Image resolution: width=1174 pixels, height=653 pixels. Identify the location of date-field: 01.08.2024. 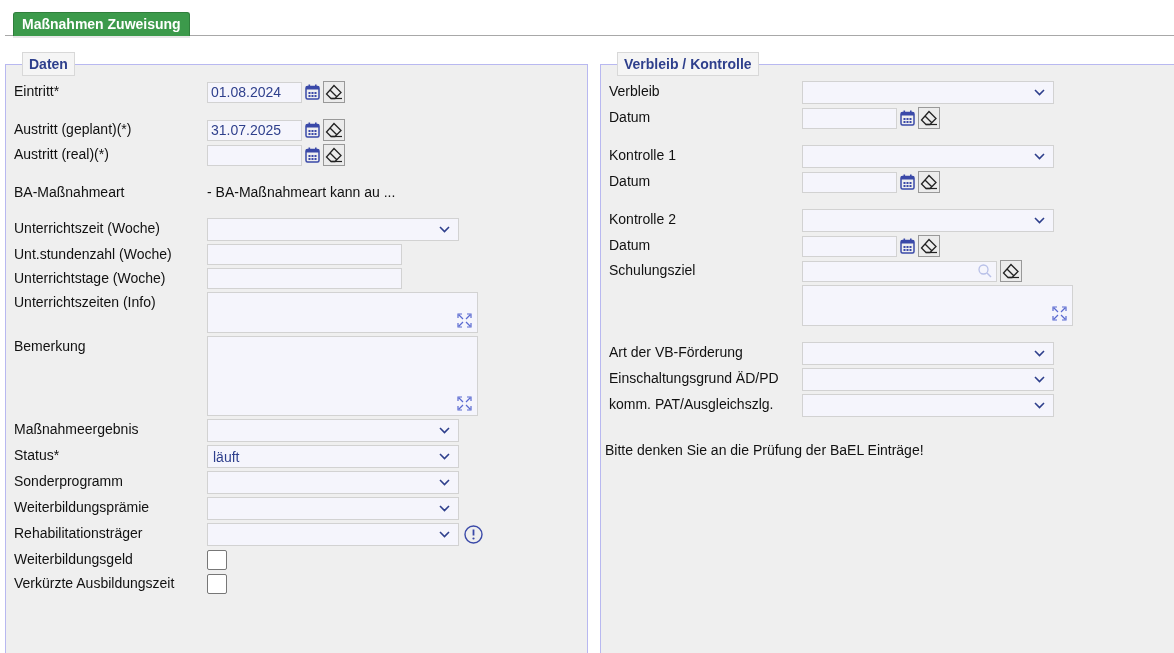
(254, 92).